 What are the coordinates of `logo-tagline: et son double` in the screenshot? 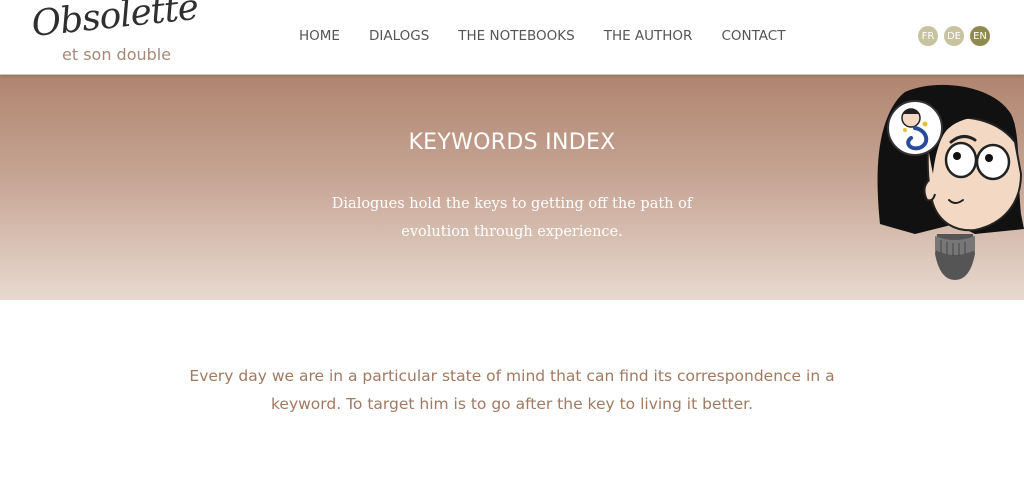 It's located at (117, 54).